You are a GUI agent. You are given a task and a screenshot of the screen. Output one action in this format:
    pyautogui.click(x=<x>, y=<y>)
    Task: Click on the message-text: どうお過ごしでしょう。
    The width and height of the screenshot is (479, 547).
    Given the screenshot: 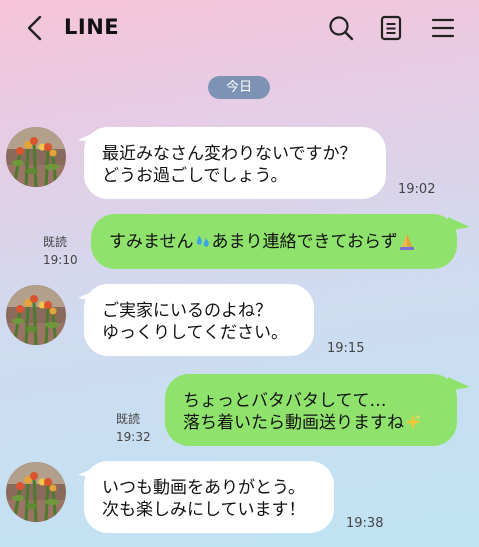 What is the action you would take?
    pyautogui.click(x=195, y=176)
    